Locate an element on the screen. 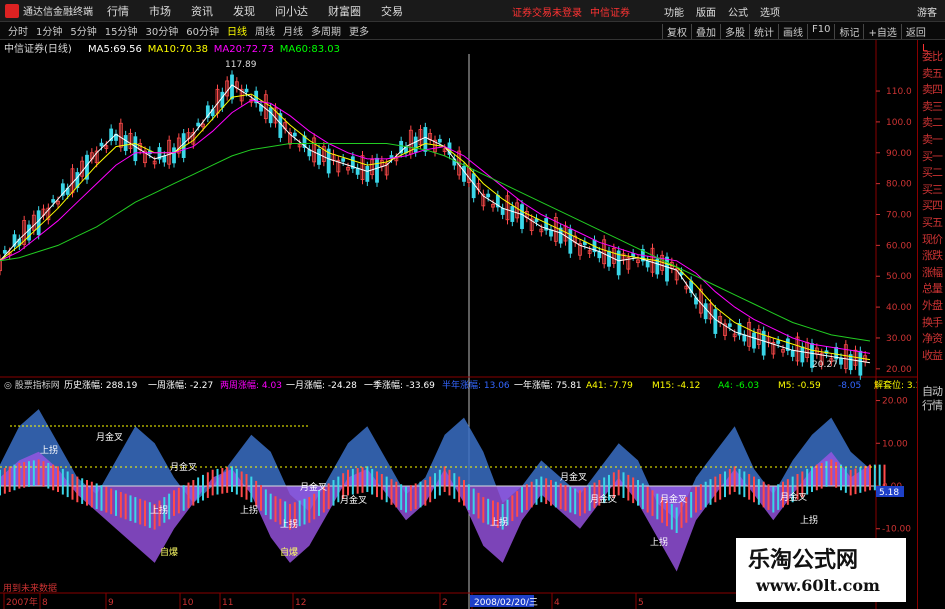  quote-field-16: 换手 is located at coordinates (932, 322).